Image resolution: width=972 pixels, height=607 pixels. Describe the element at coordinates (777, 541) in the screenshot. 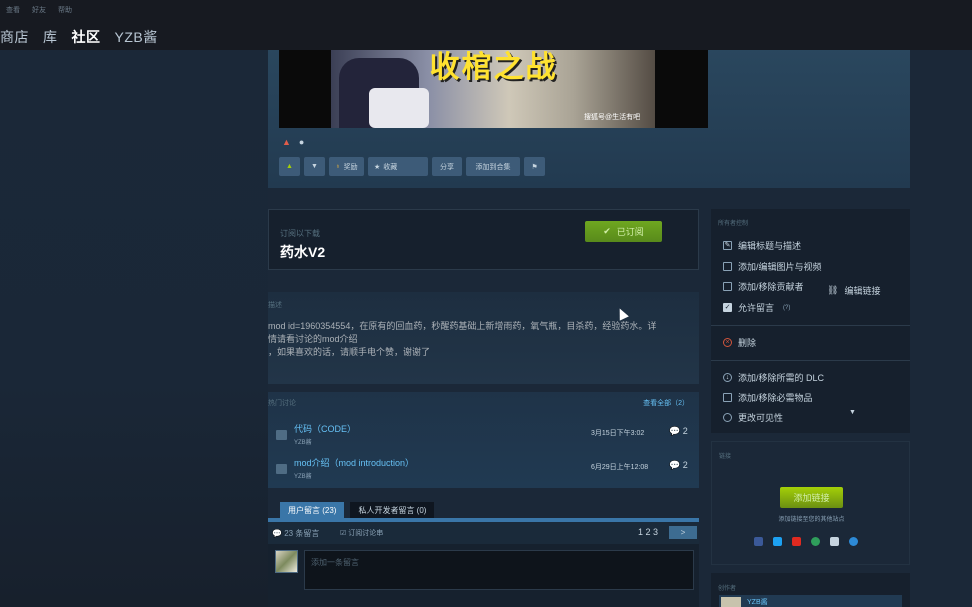

I see `twitter-icon` at that location.